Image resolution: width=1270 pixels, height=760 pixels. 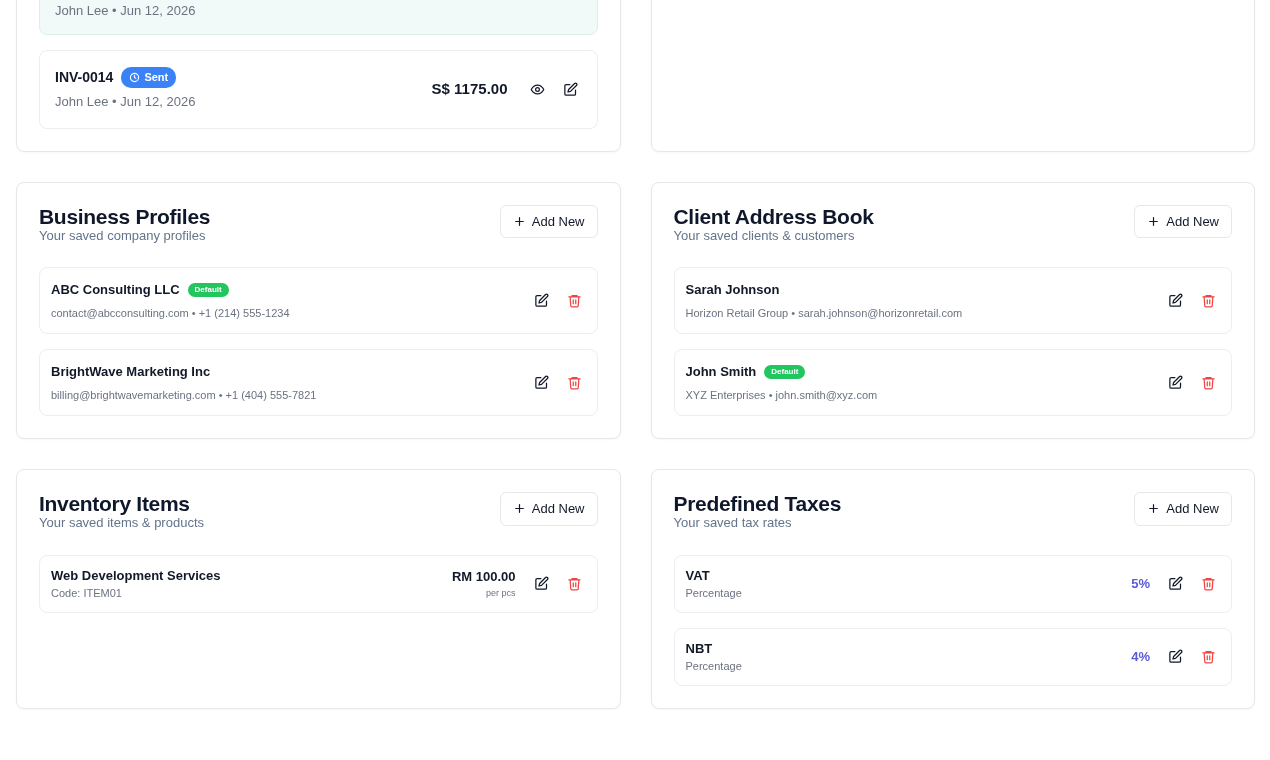 I want to click on invoice-number: INV-0014, so click(x=84, y=77).